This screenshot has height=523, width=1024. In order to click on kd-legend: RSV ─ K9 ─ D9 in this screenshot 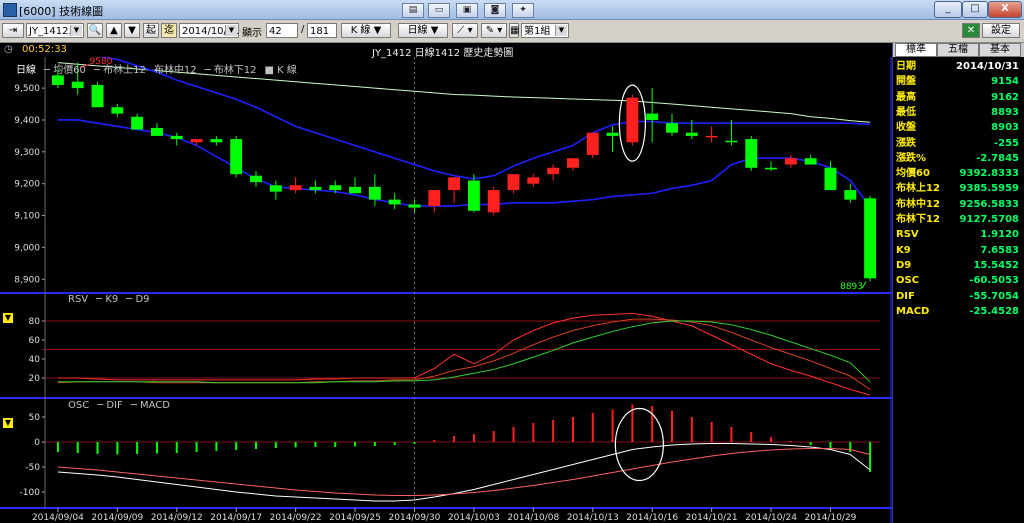, I will do `click(113, 299)`.